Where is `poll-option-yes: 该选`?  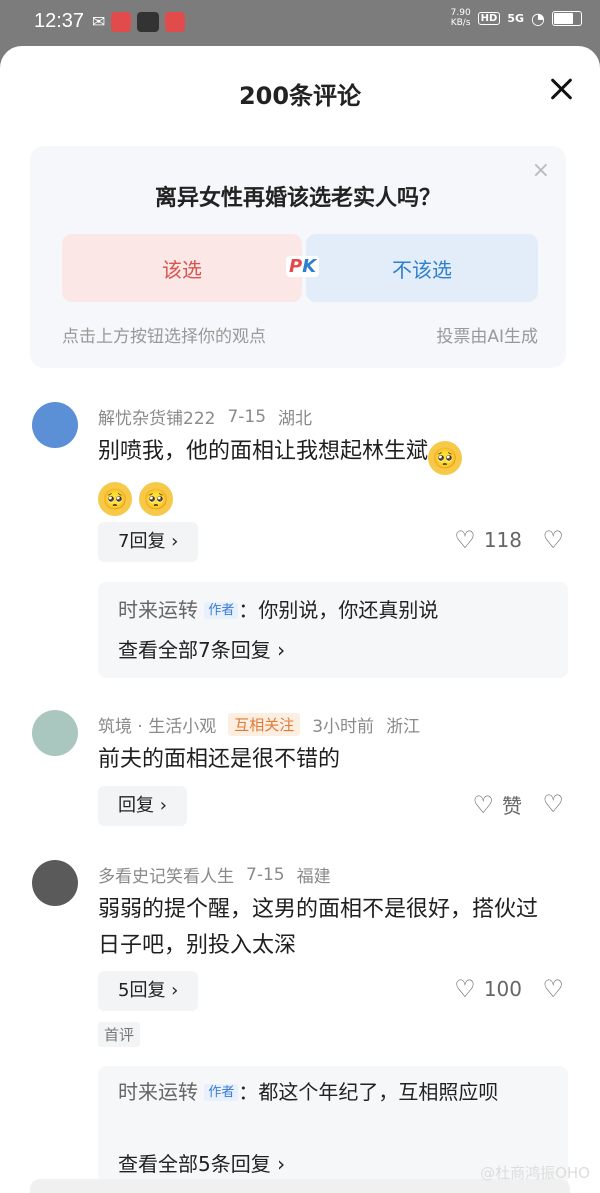
poll-option-yes: 该选 is located at coordinates (182, 268).